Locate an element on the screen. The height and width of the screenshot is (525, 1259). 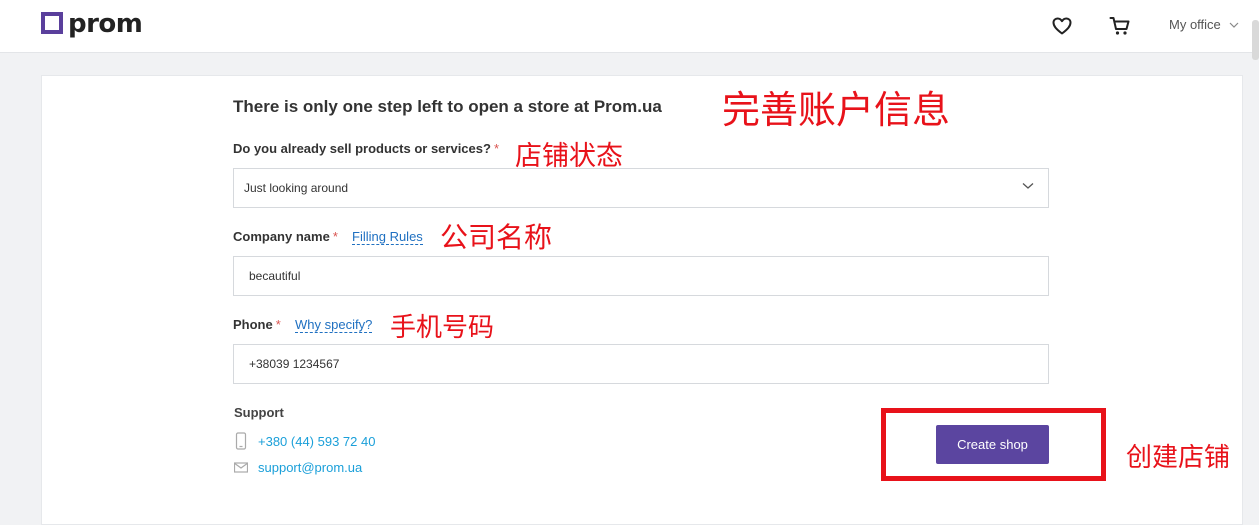
create-shop-button: Create shop is located at coordinates (992, 444).